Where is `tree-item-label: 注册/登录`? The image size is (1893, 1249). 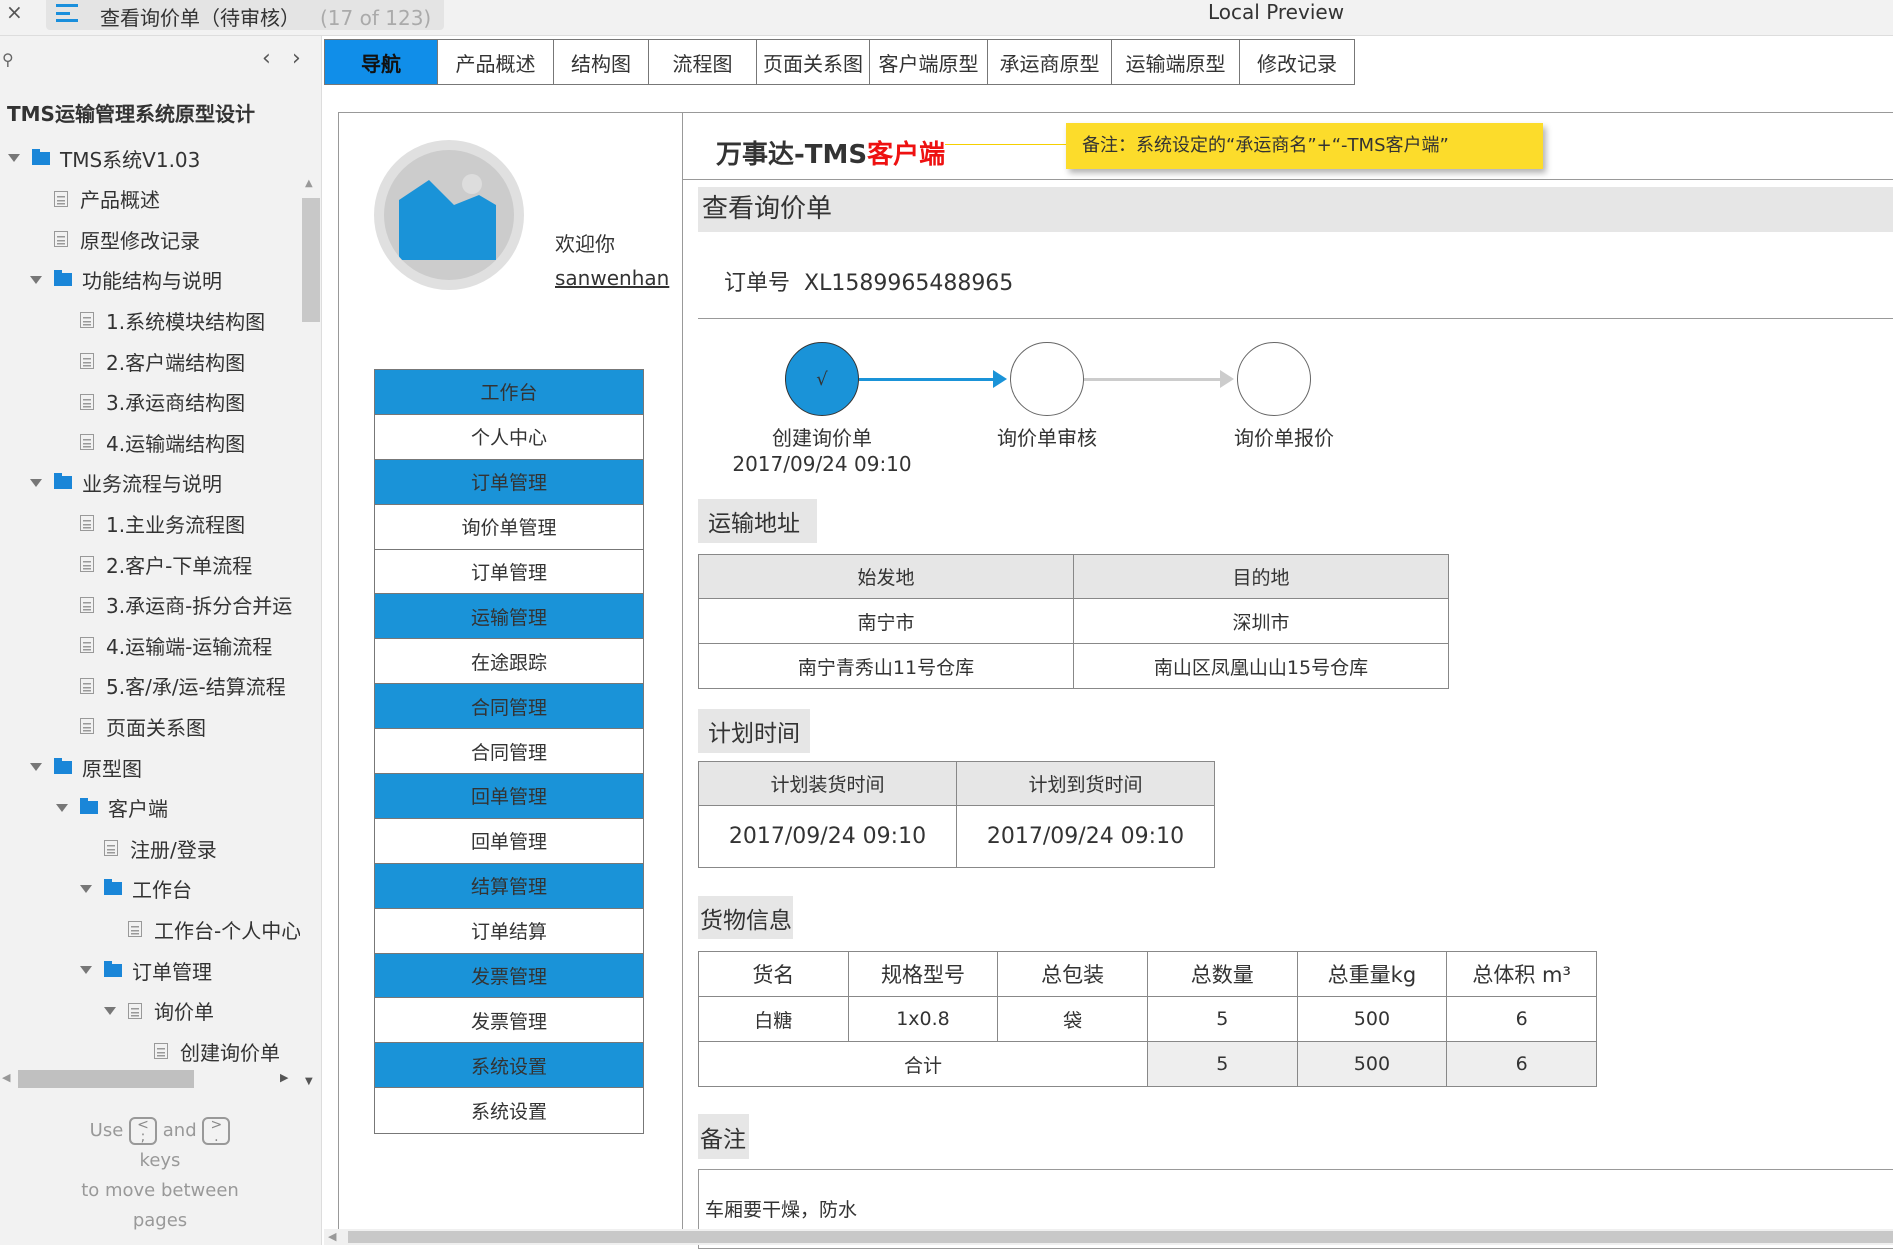
tree-item-label: 注册/登录 is located at coordinates (173, 849).